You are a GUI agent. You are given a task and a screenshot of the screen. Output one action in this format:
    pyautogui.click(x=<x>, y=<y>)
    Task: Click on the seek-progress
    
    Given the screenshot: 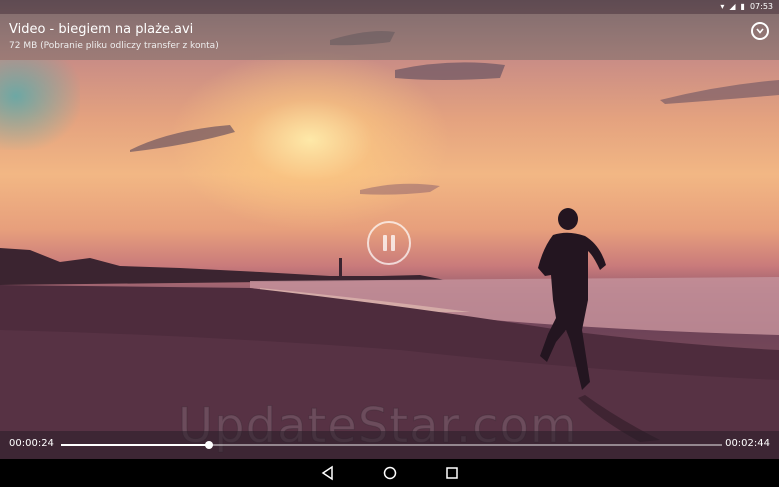 What is the action you would take?
    pyautogui.click(x=135, y=445)
    